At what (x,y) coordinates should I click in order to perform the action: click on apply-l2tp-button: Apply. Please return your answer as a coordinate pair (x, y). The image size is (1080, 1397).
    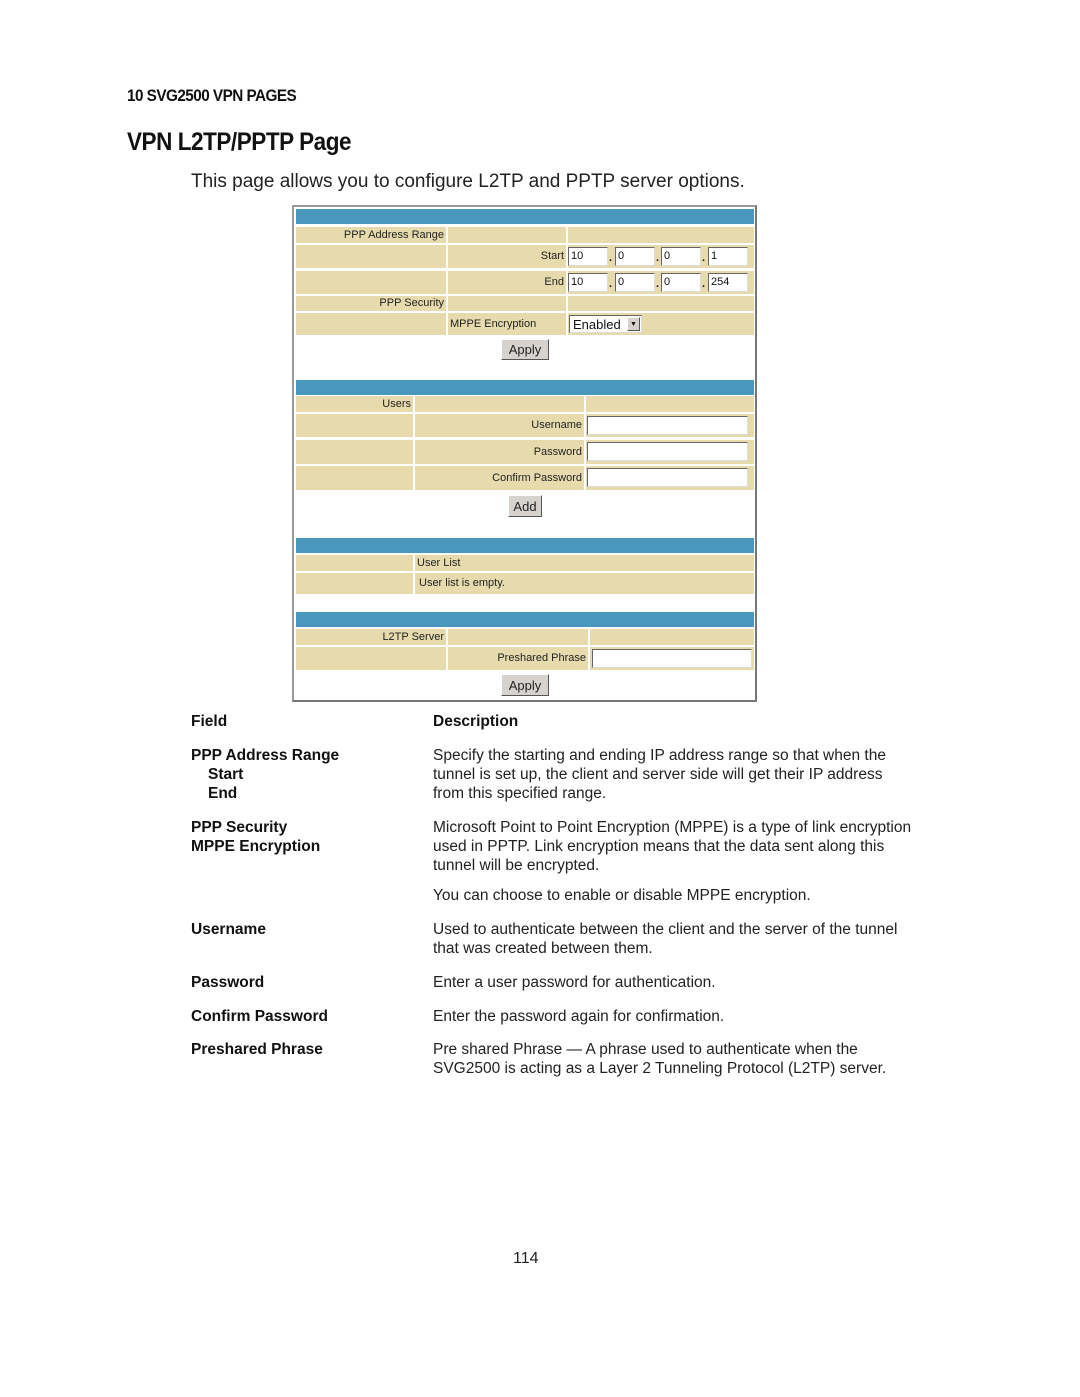
    Looking at the image, I should click on (525, 685).